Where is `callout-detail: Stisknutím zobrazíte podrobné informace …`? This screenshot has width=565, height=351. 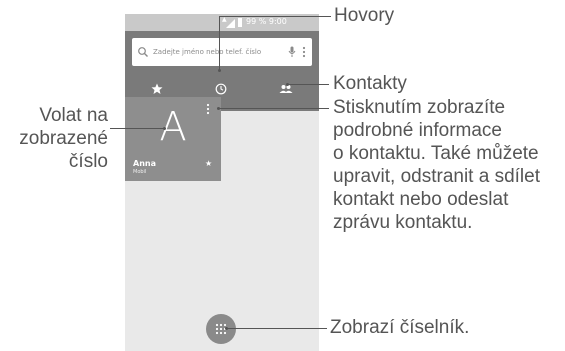
callout-detail: Stisknutím zobrazíte podrobné informace … is located at coordinates (436, 165).